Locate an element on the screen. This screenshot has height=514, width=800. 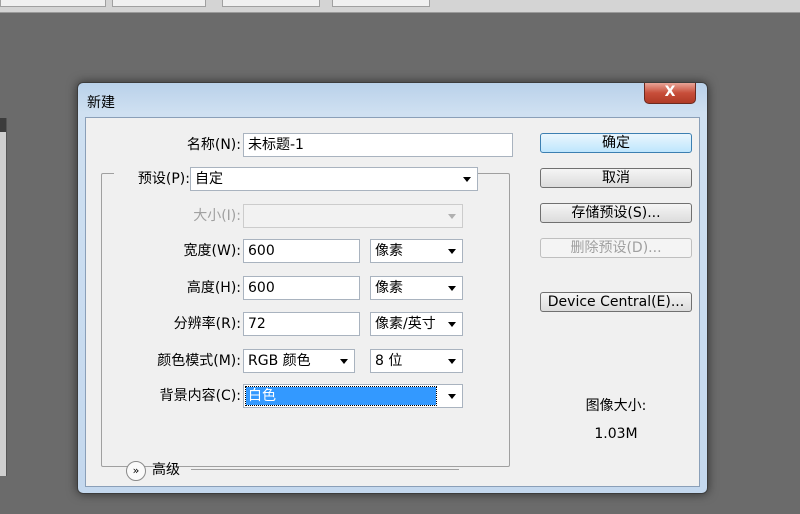
preset-dropdown: 自定 is located at coordinates (334, 179).